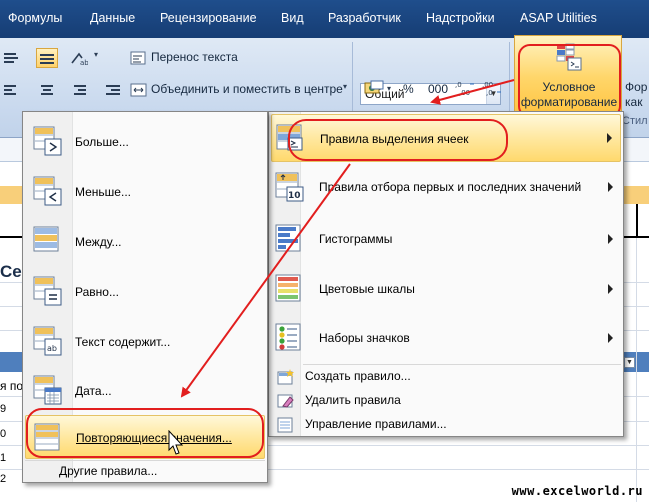  Describe the element at coordinates (472, 92) in the screenshot. I see `arrow-to-highlight-rules` at that location.